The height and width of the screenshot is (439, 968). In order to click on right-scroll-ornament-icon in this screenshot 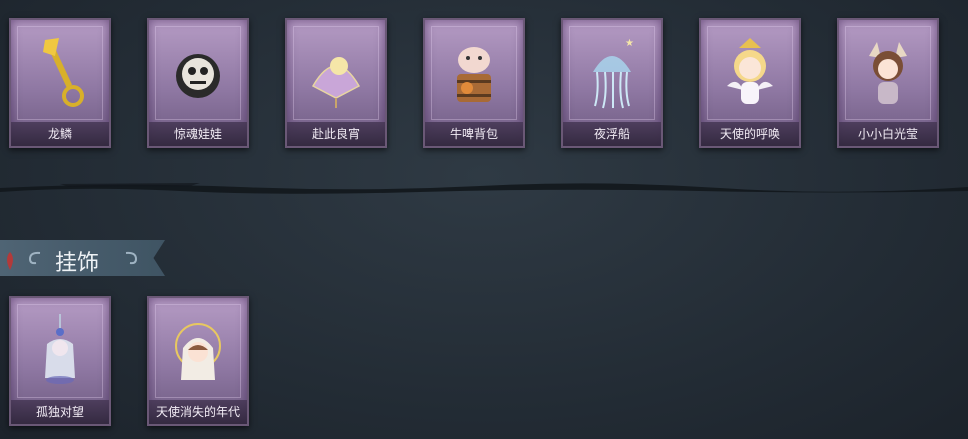, I will do `click(131, 260)`.